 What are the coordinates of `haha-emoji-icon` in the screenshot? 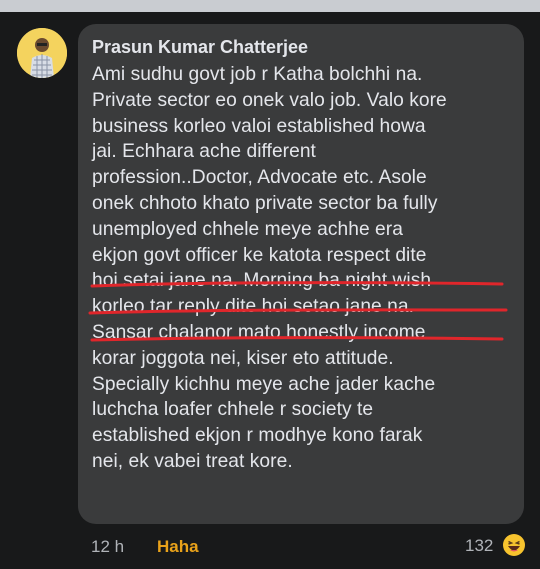 It's located at (514, 547).